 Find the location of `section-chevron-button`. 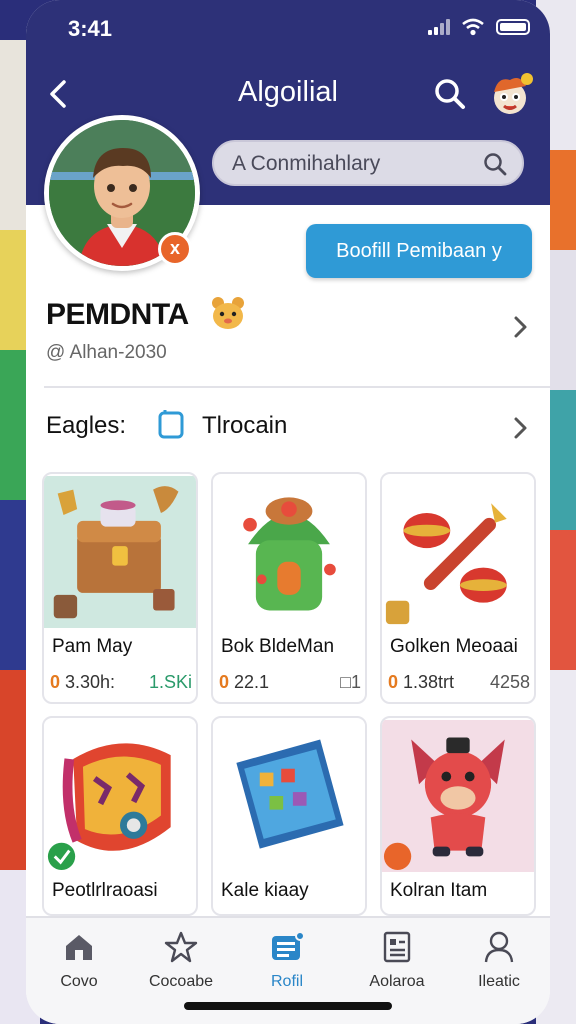

section-chevron-button is located at coordinates (520, 432).